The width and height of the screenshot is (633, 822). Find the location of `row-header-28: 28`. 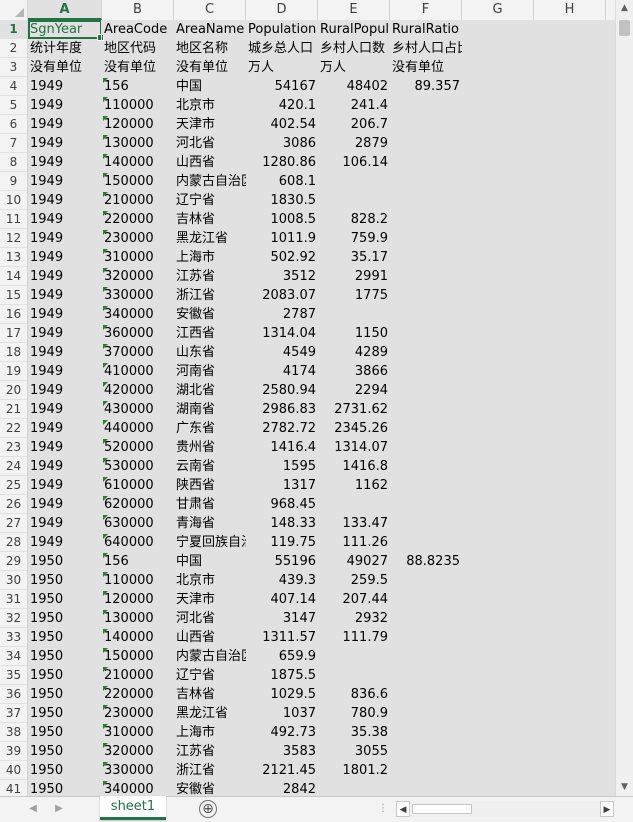

row-header-28: 28 is located at coordinates (13, 542).